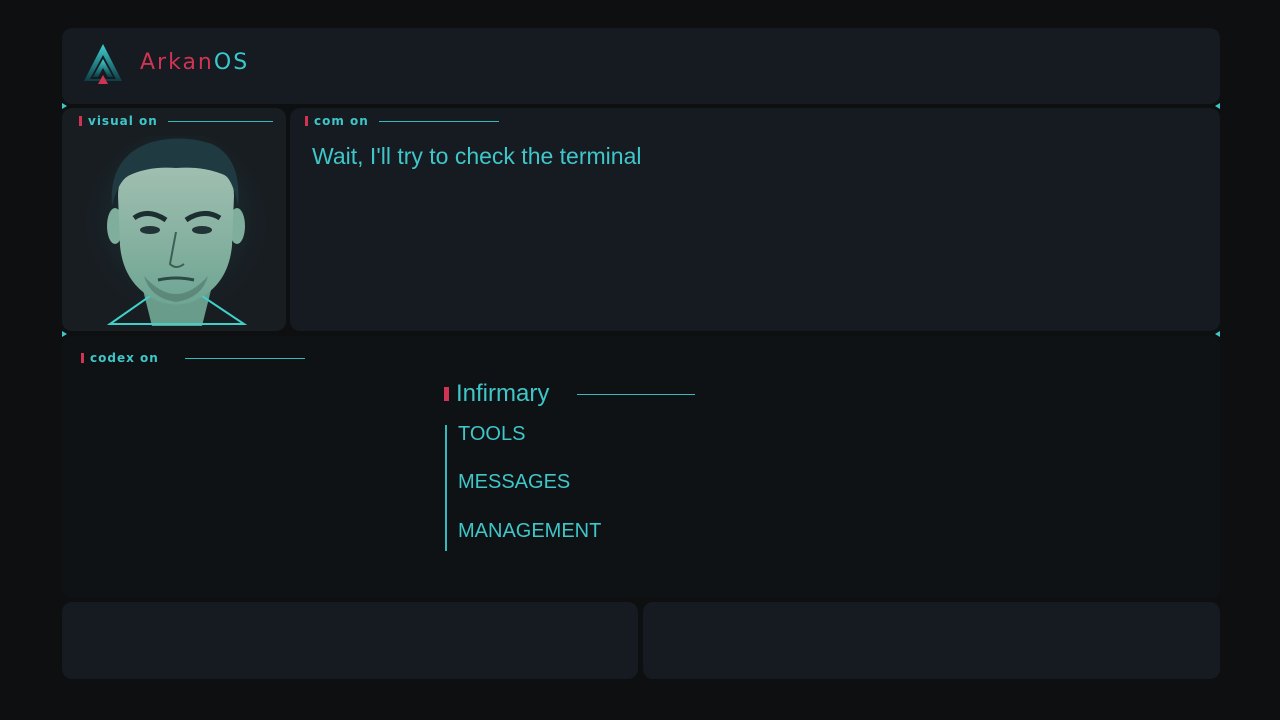 This screenshot has height=720, width=1280. I want to click on menu-item-messages: MESSAGES, so click(514, 482).